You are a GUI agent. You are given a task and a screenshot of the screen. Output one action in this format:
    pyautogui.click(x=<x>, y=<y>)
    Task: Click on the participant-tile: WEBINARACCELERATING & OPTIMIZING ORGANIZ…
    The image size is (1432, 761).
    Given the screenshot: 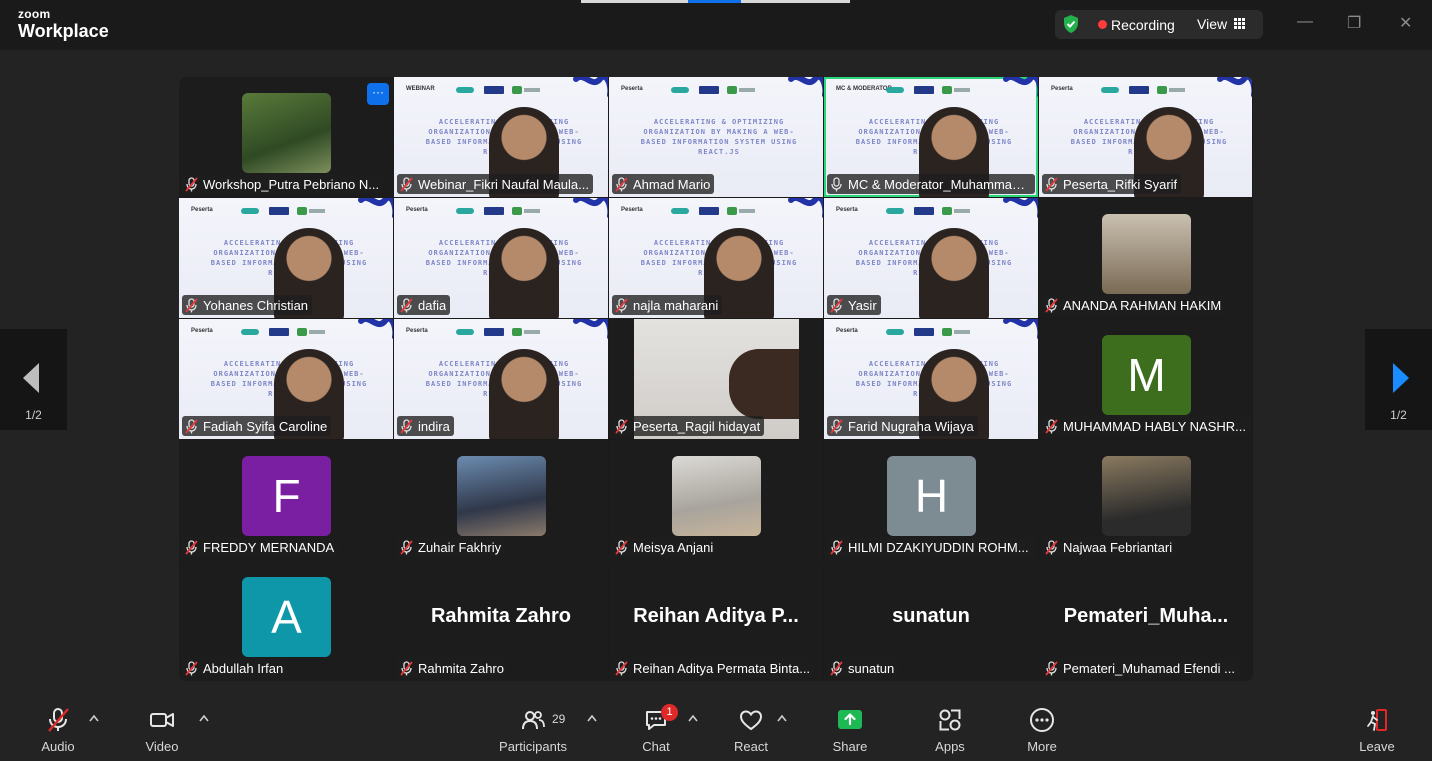 What is the action you would take?
    pyautogui.click(x=501, y=137)
    